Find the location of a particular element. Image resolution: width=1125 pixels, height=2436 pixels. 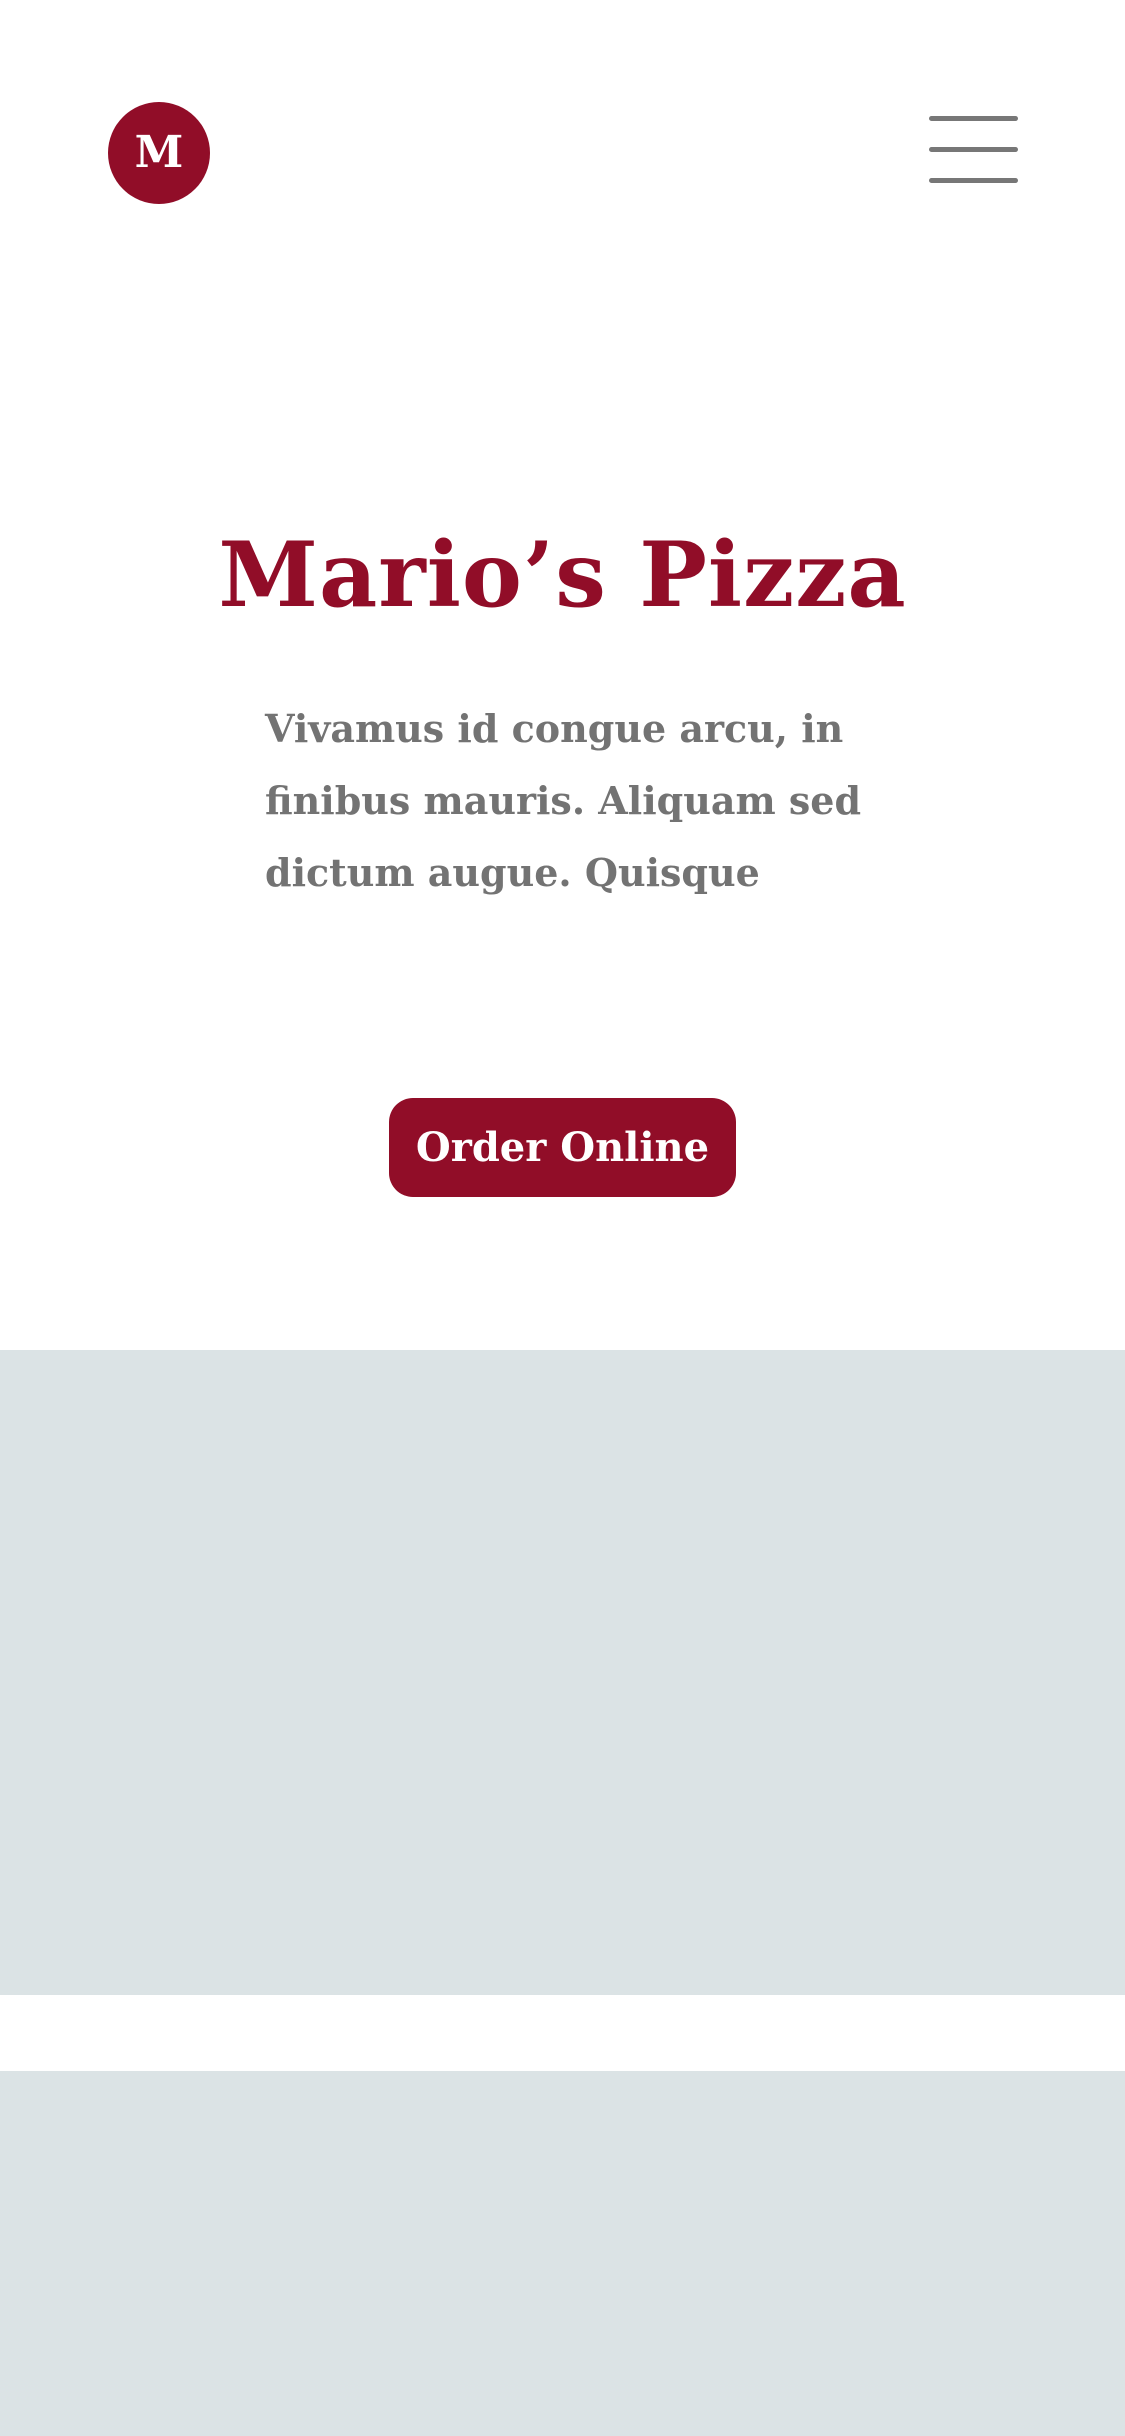

order-online-button: Order Online is located at coordinates (562, 1147).